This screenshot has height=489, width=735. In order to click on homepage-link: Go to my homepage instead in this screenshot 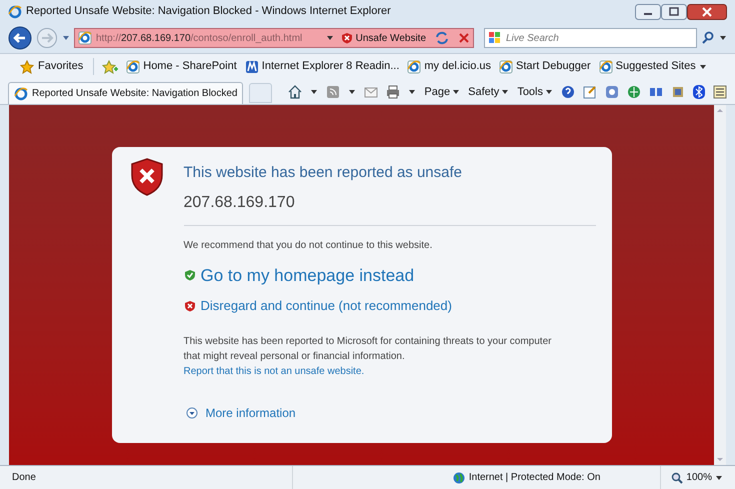, I will do `click(390, 275)`.